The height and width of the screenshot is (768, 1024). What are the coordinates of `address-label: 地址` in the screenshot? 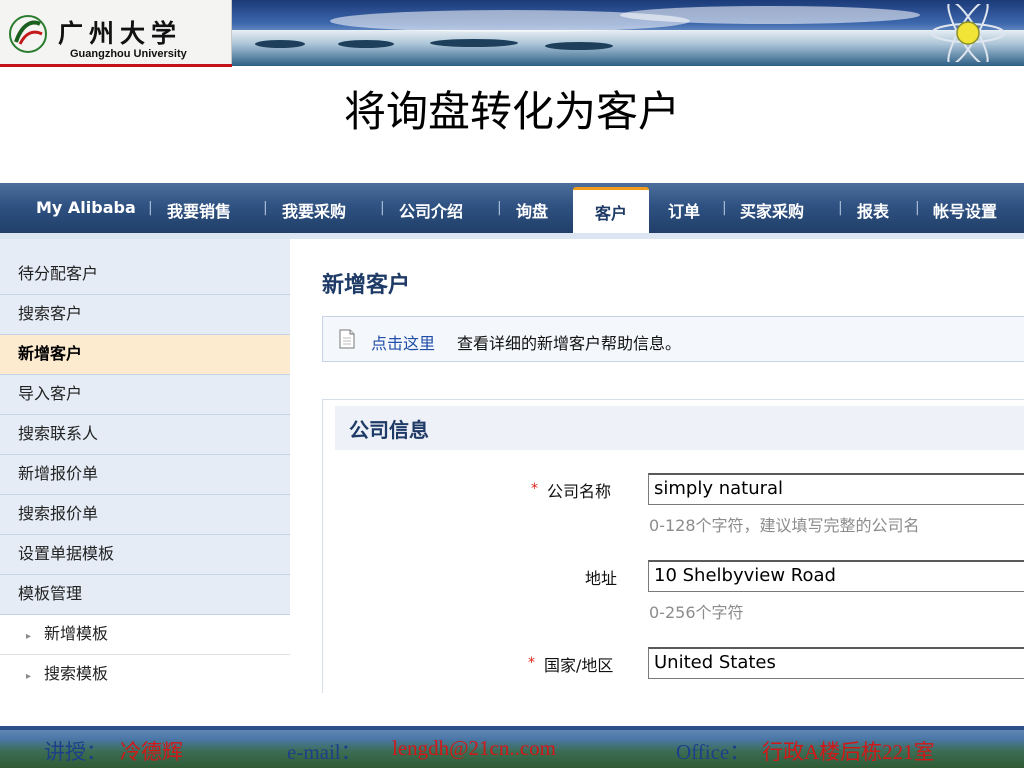 It's located at (601, 578).